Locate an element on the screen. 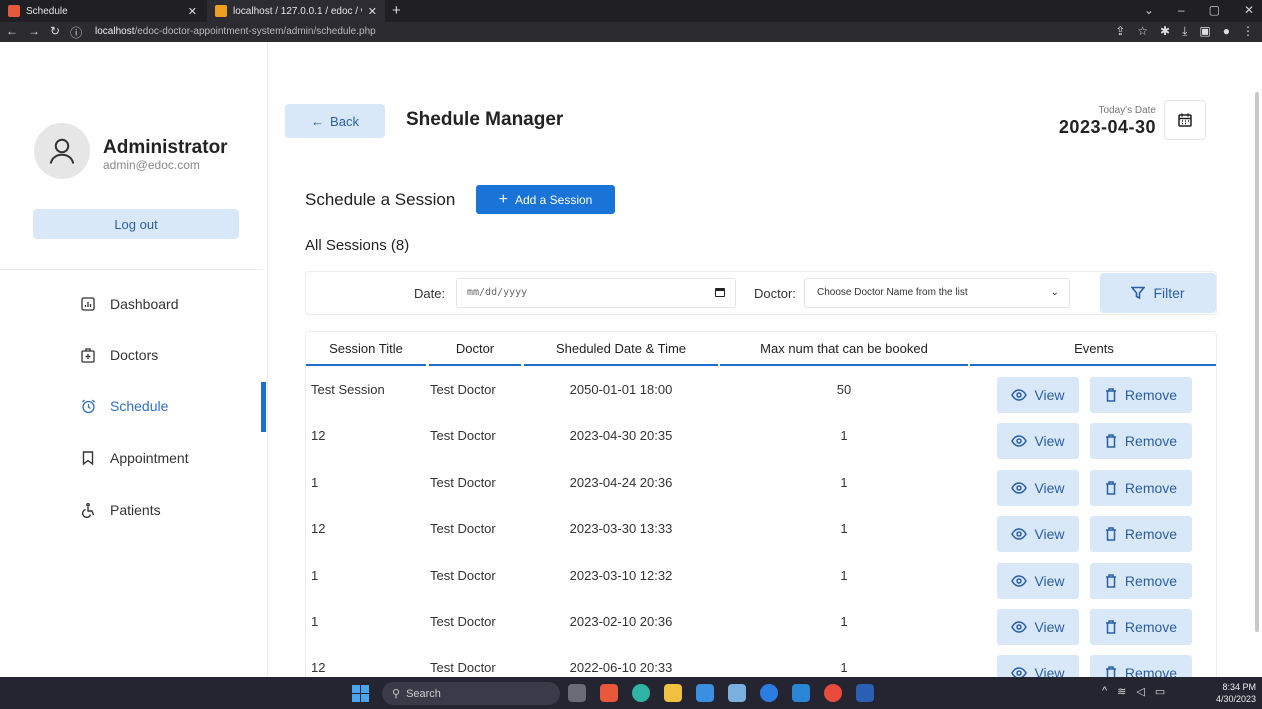 This screenshot has height=709, width=1262. close-window-icon: ✕ is located at coordinates (1249, 10).